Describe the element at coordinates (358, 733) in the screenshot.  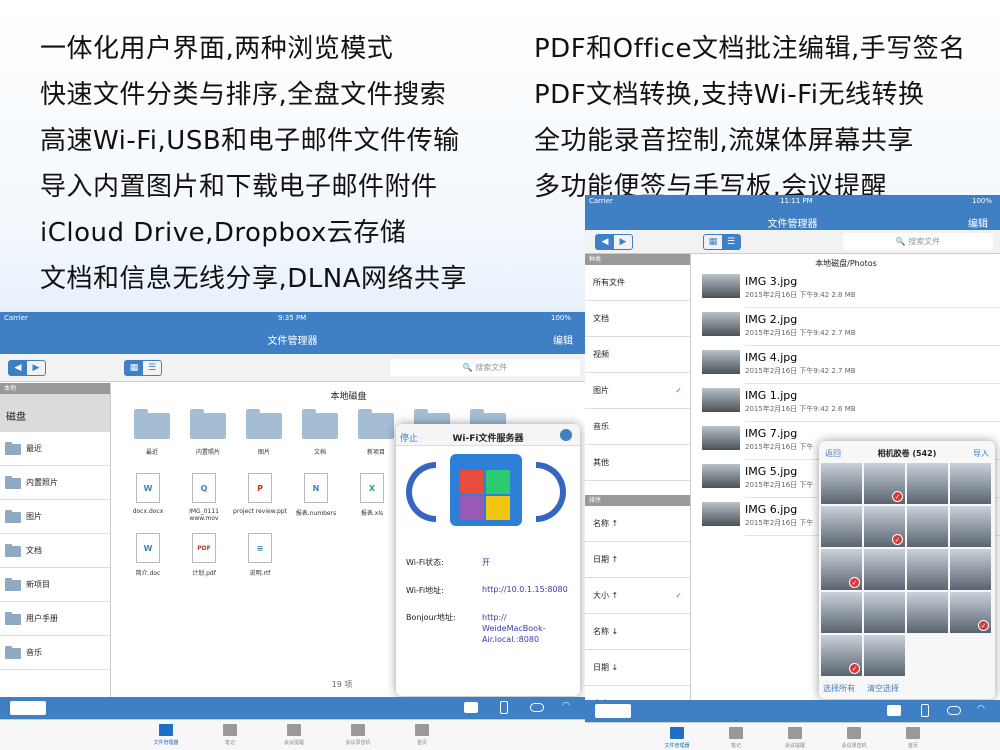
I see `tab-3: 会议录音机` at that location.